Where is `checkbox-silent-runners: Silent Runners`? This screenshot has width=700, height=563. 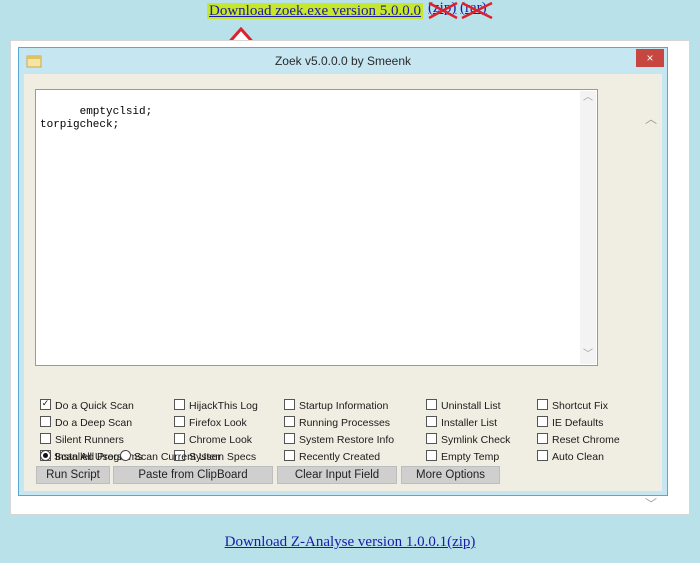
checkbox-silent-runners: Silent Runners is located at coordinates (82, 440).